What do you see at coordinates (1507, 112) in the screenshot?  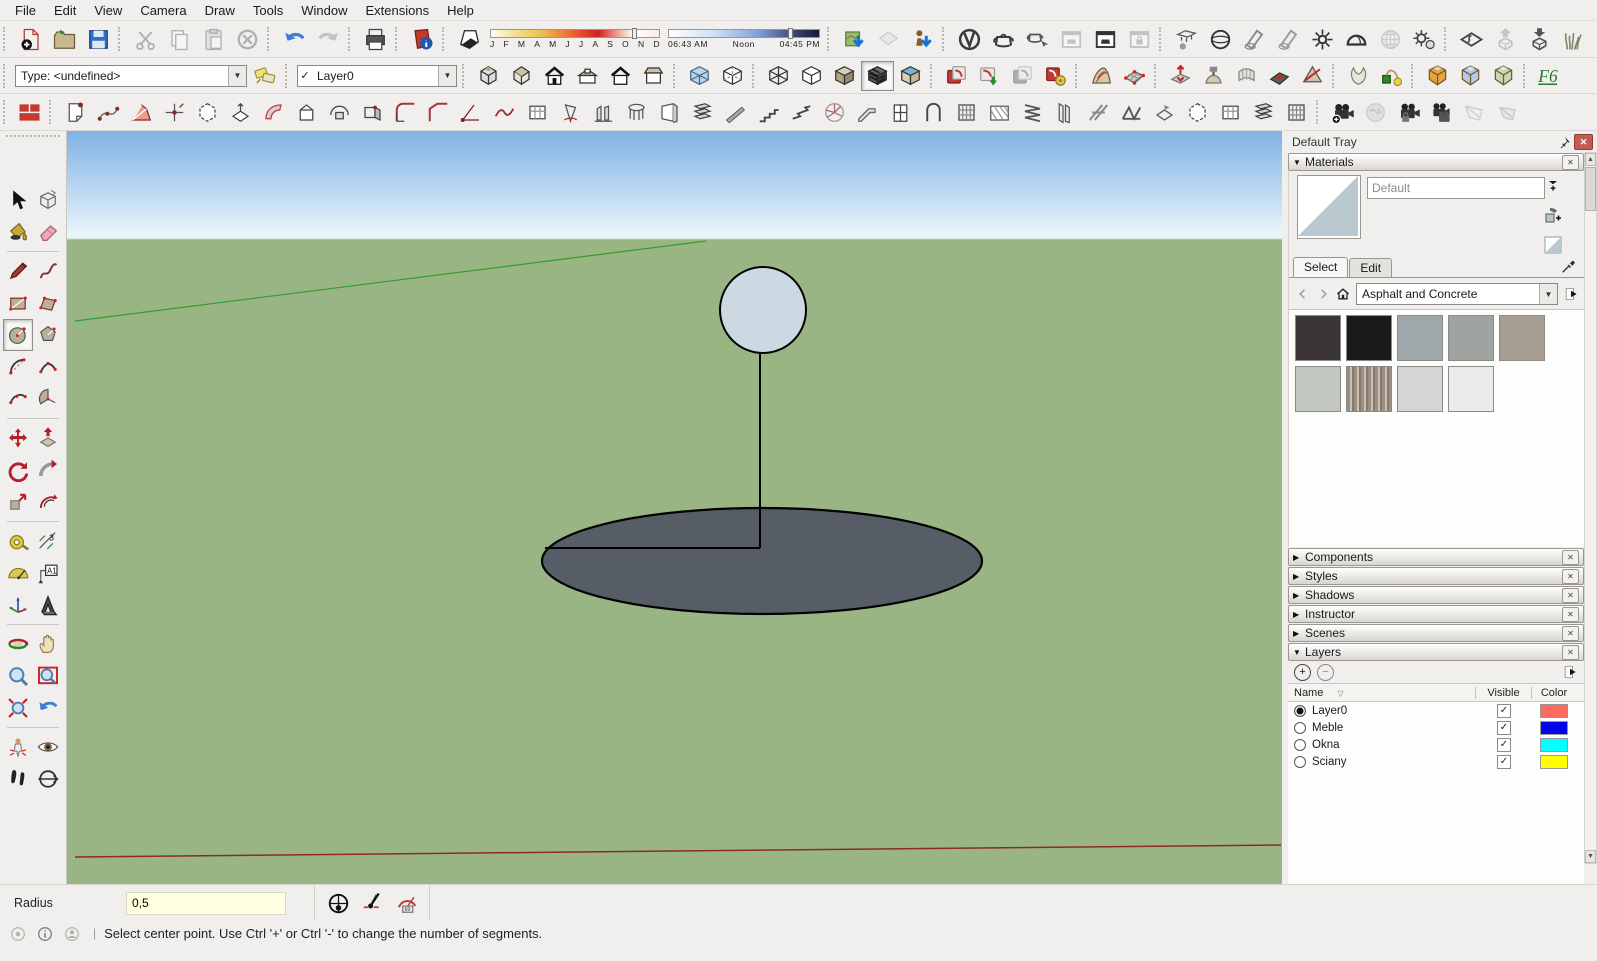 I see `camera-frustum-faces` at bounding box center [1507, 112].